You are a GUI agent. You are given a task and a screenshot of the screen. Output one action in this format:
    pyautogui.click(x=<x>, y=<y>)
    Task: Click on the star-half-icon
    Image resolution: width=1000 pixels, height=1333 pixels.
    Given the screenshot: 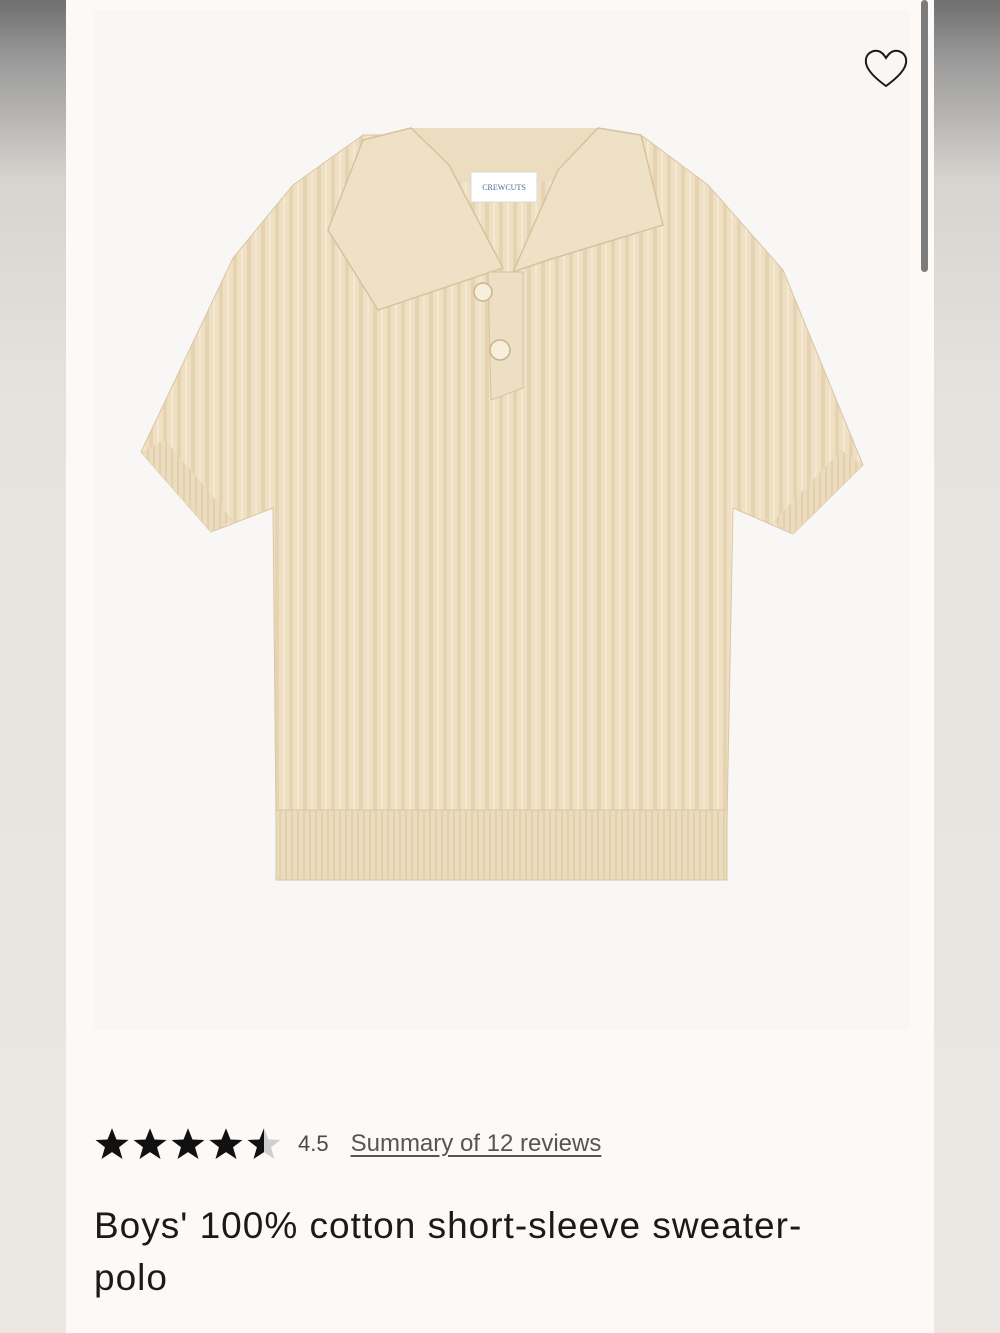 What is the action you would take?
    pyautogui.click(x=264, y=1143)
    